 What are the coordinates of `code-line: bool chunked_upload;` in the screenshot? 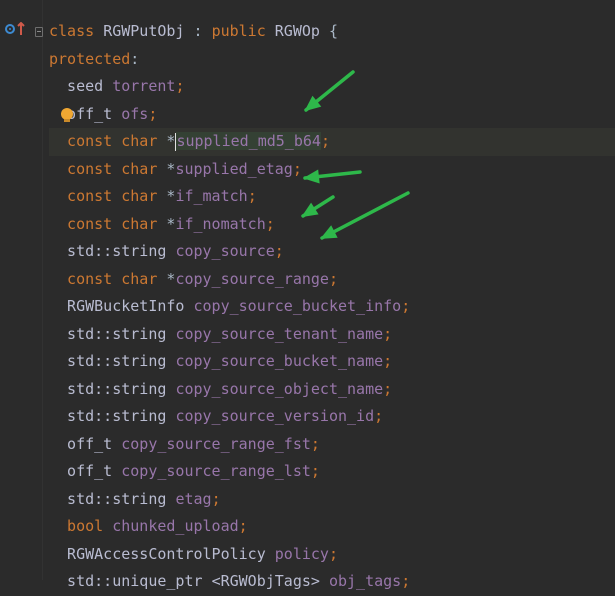 It's located at (332, 527).